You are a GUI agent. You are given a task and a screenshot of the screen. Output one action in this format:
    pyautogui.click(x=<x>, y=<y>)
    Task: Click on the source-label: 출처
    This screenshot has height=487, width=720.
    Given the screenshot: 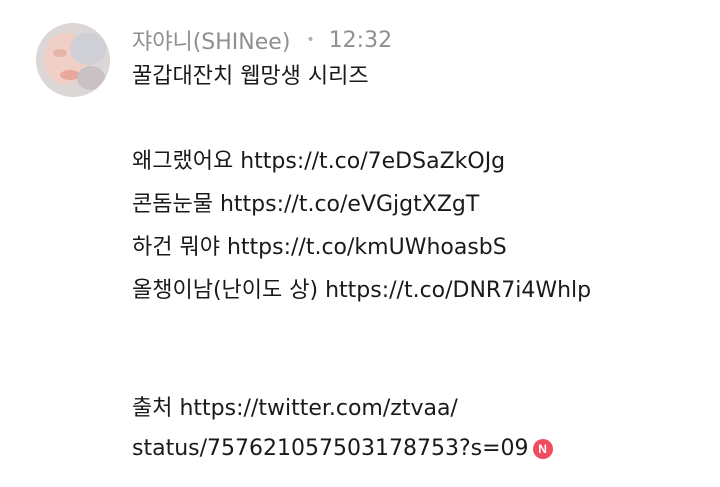 What is the action you would take?
    pyautogui.click(x=152, y=408)
    